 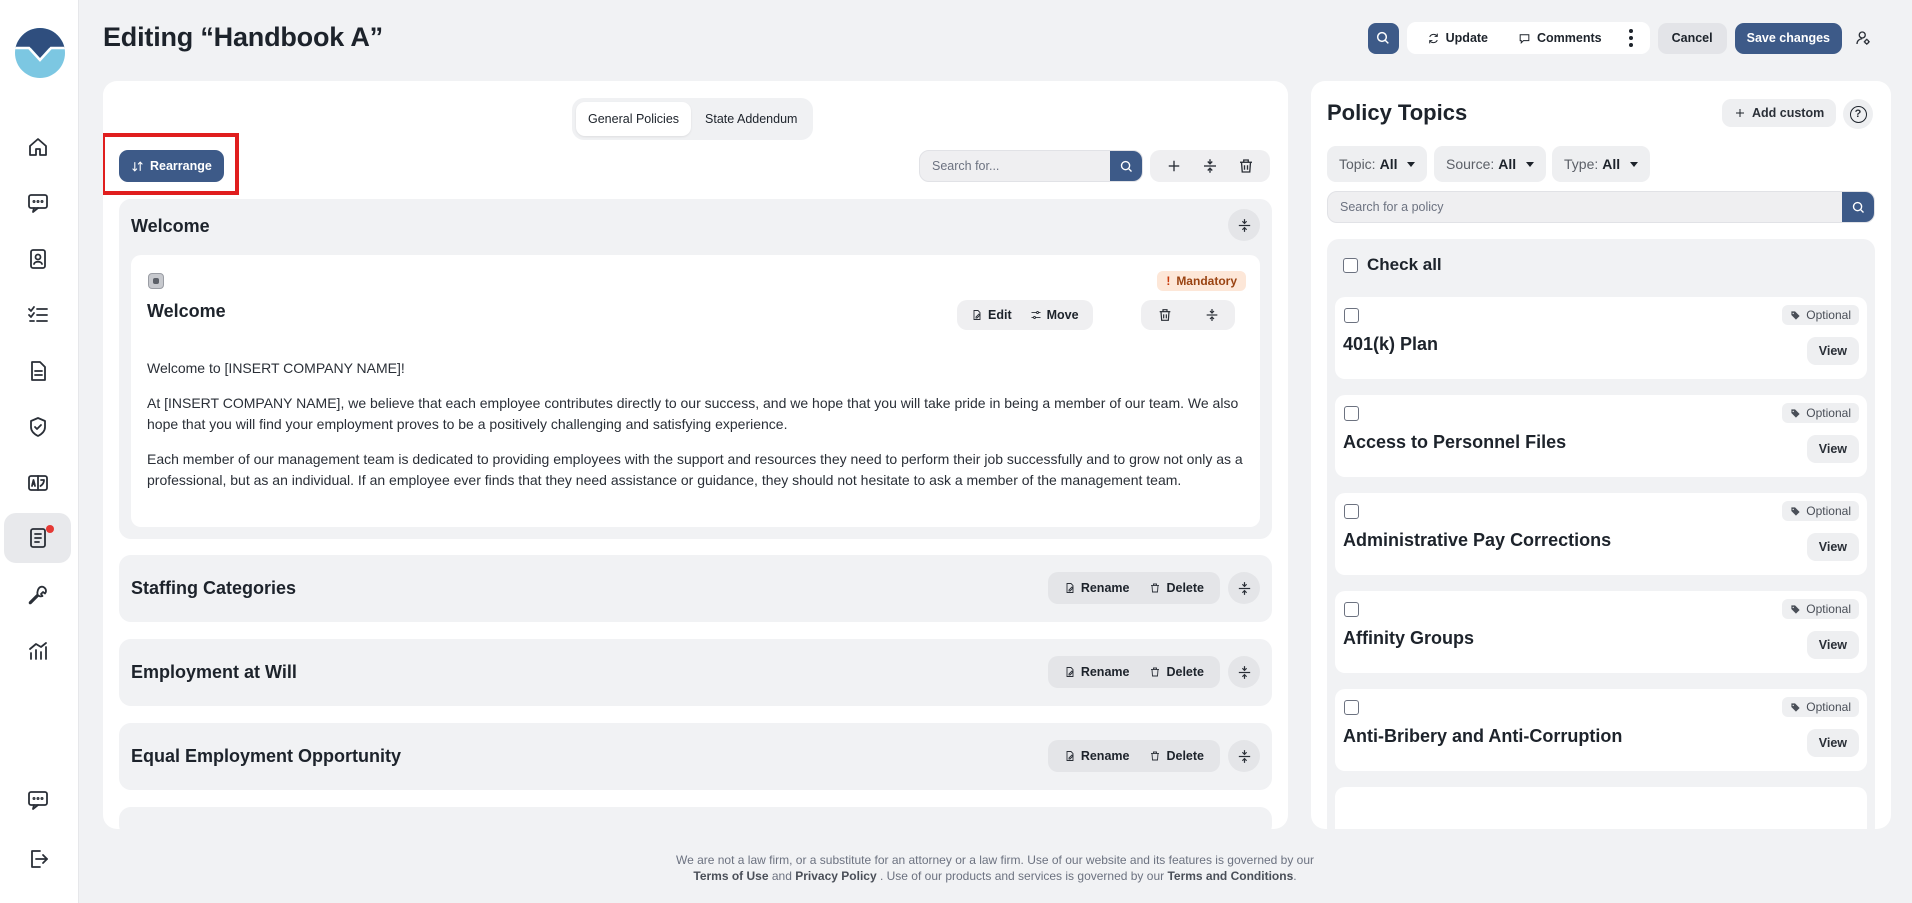 What do you see at coordinates (1490, 164) in the screenshot?
I see `source-filter-dropdown: Source: All` at bounding box center [1490, 164].